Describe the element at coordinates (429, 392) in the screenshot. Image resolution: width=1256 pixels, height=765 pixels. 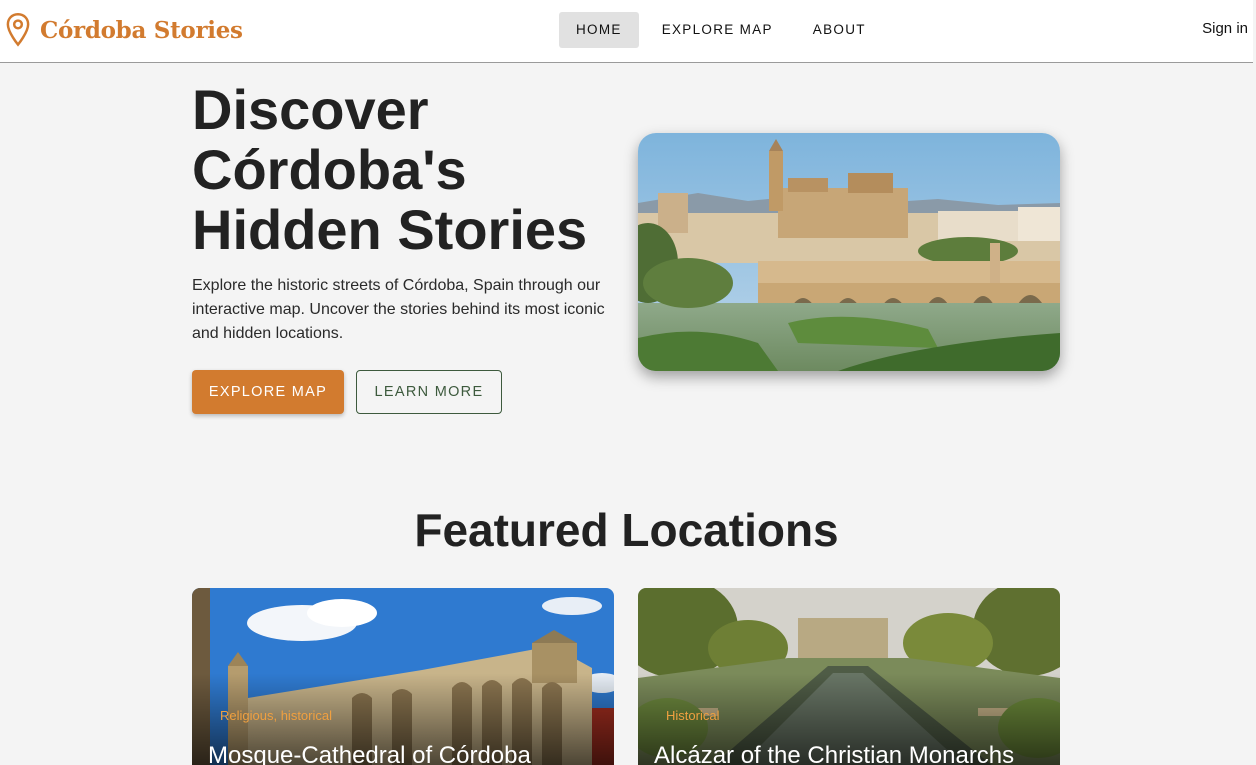
I see `learn-more-button: LEARN MORE` at that location.